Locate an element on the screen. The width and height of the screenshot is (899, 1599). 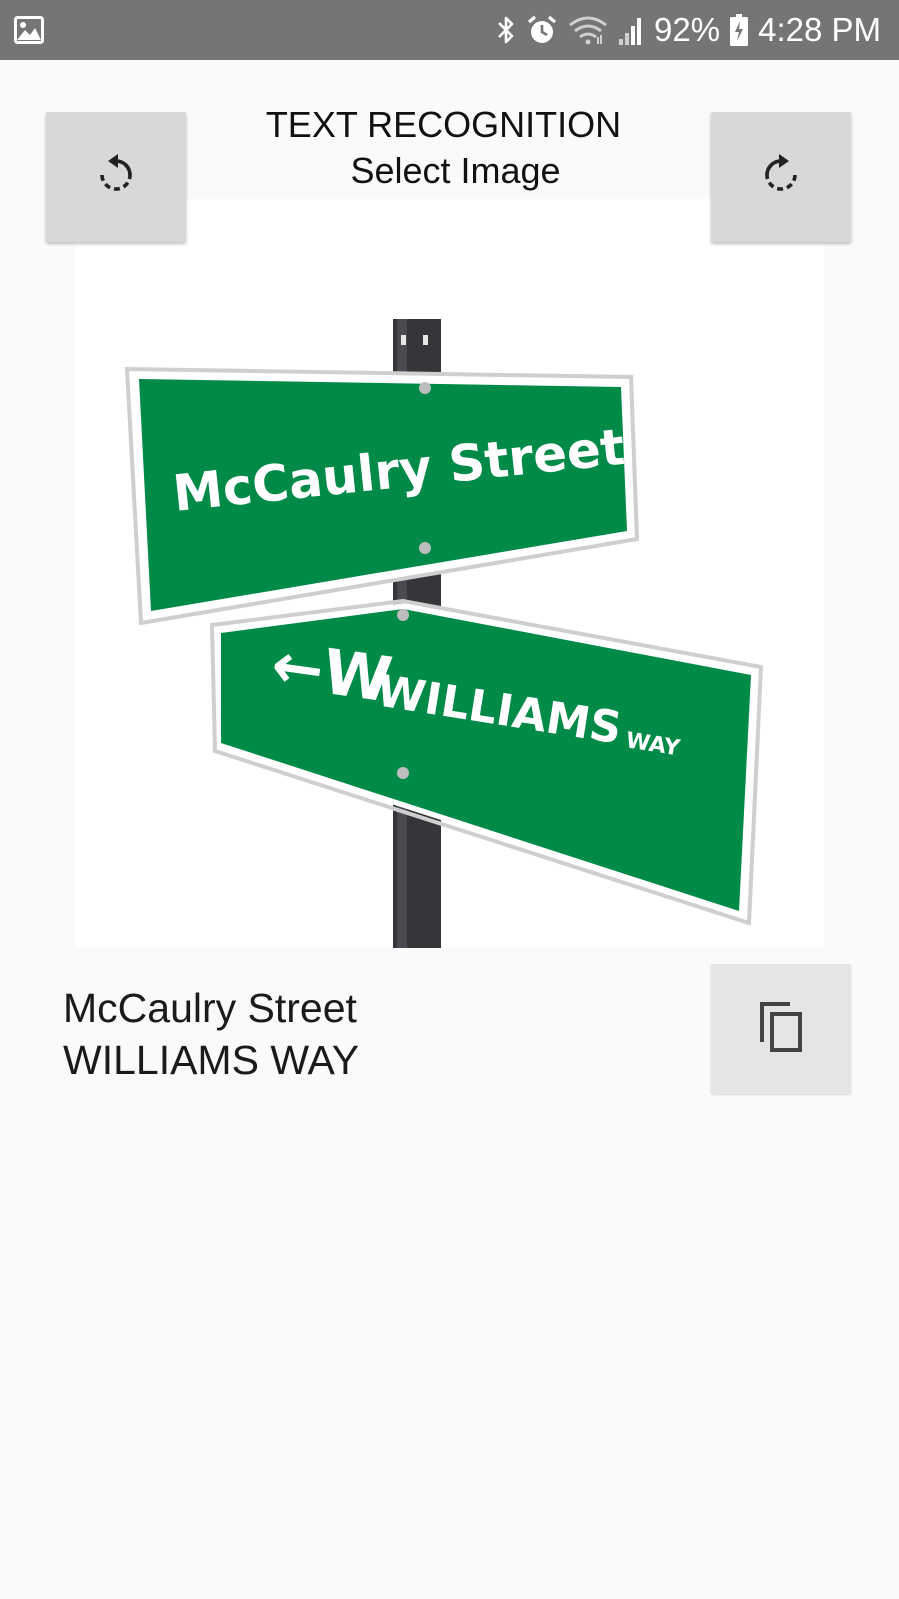
wifi-icon is located at coordinates (588, 30).